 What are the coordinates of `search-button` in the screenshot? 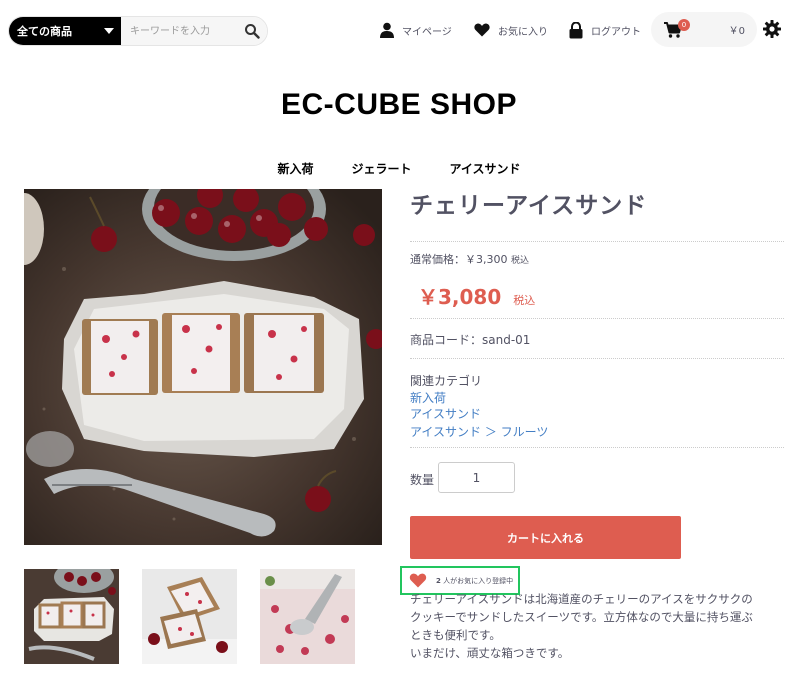 It's located at (252, 31).